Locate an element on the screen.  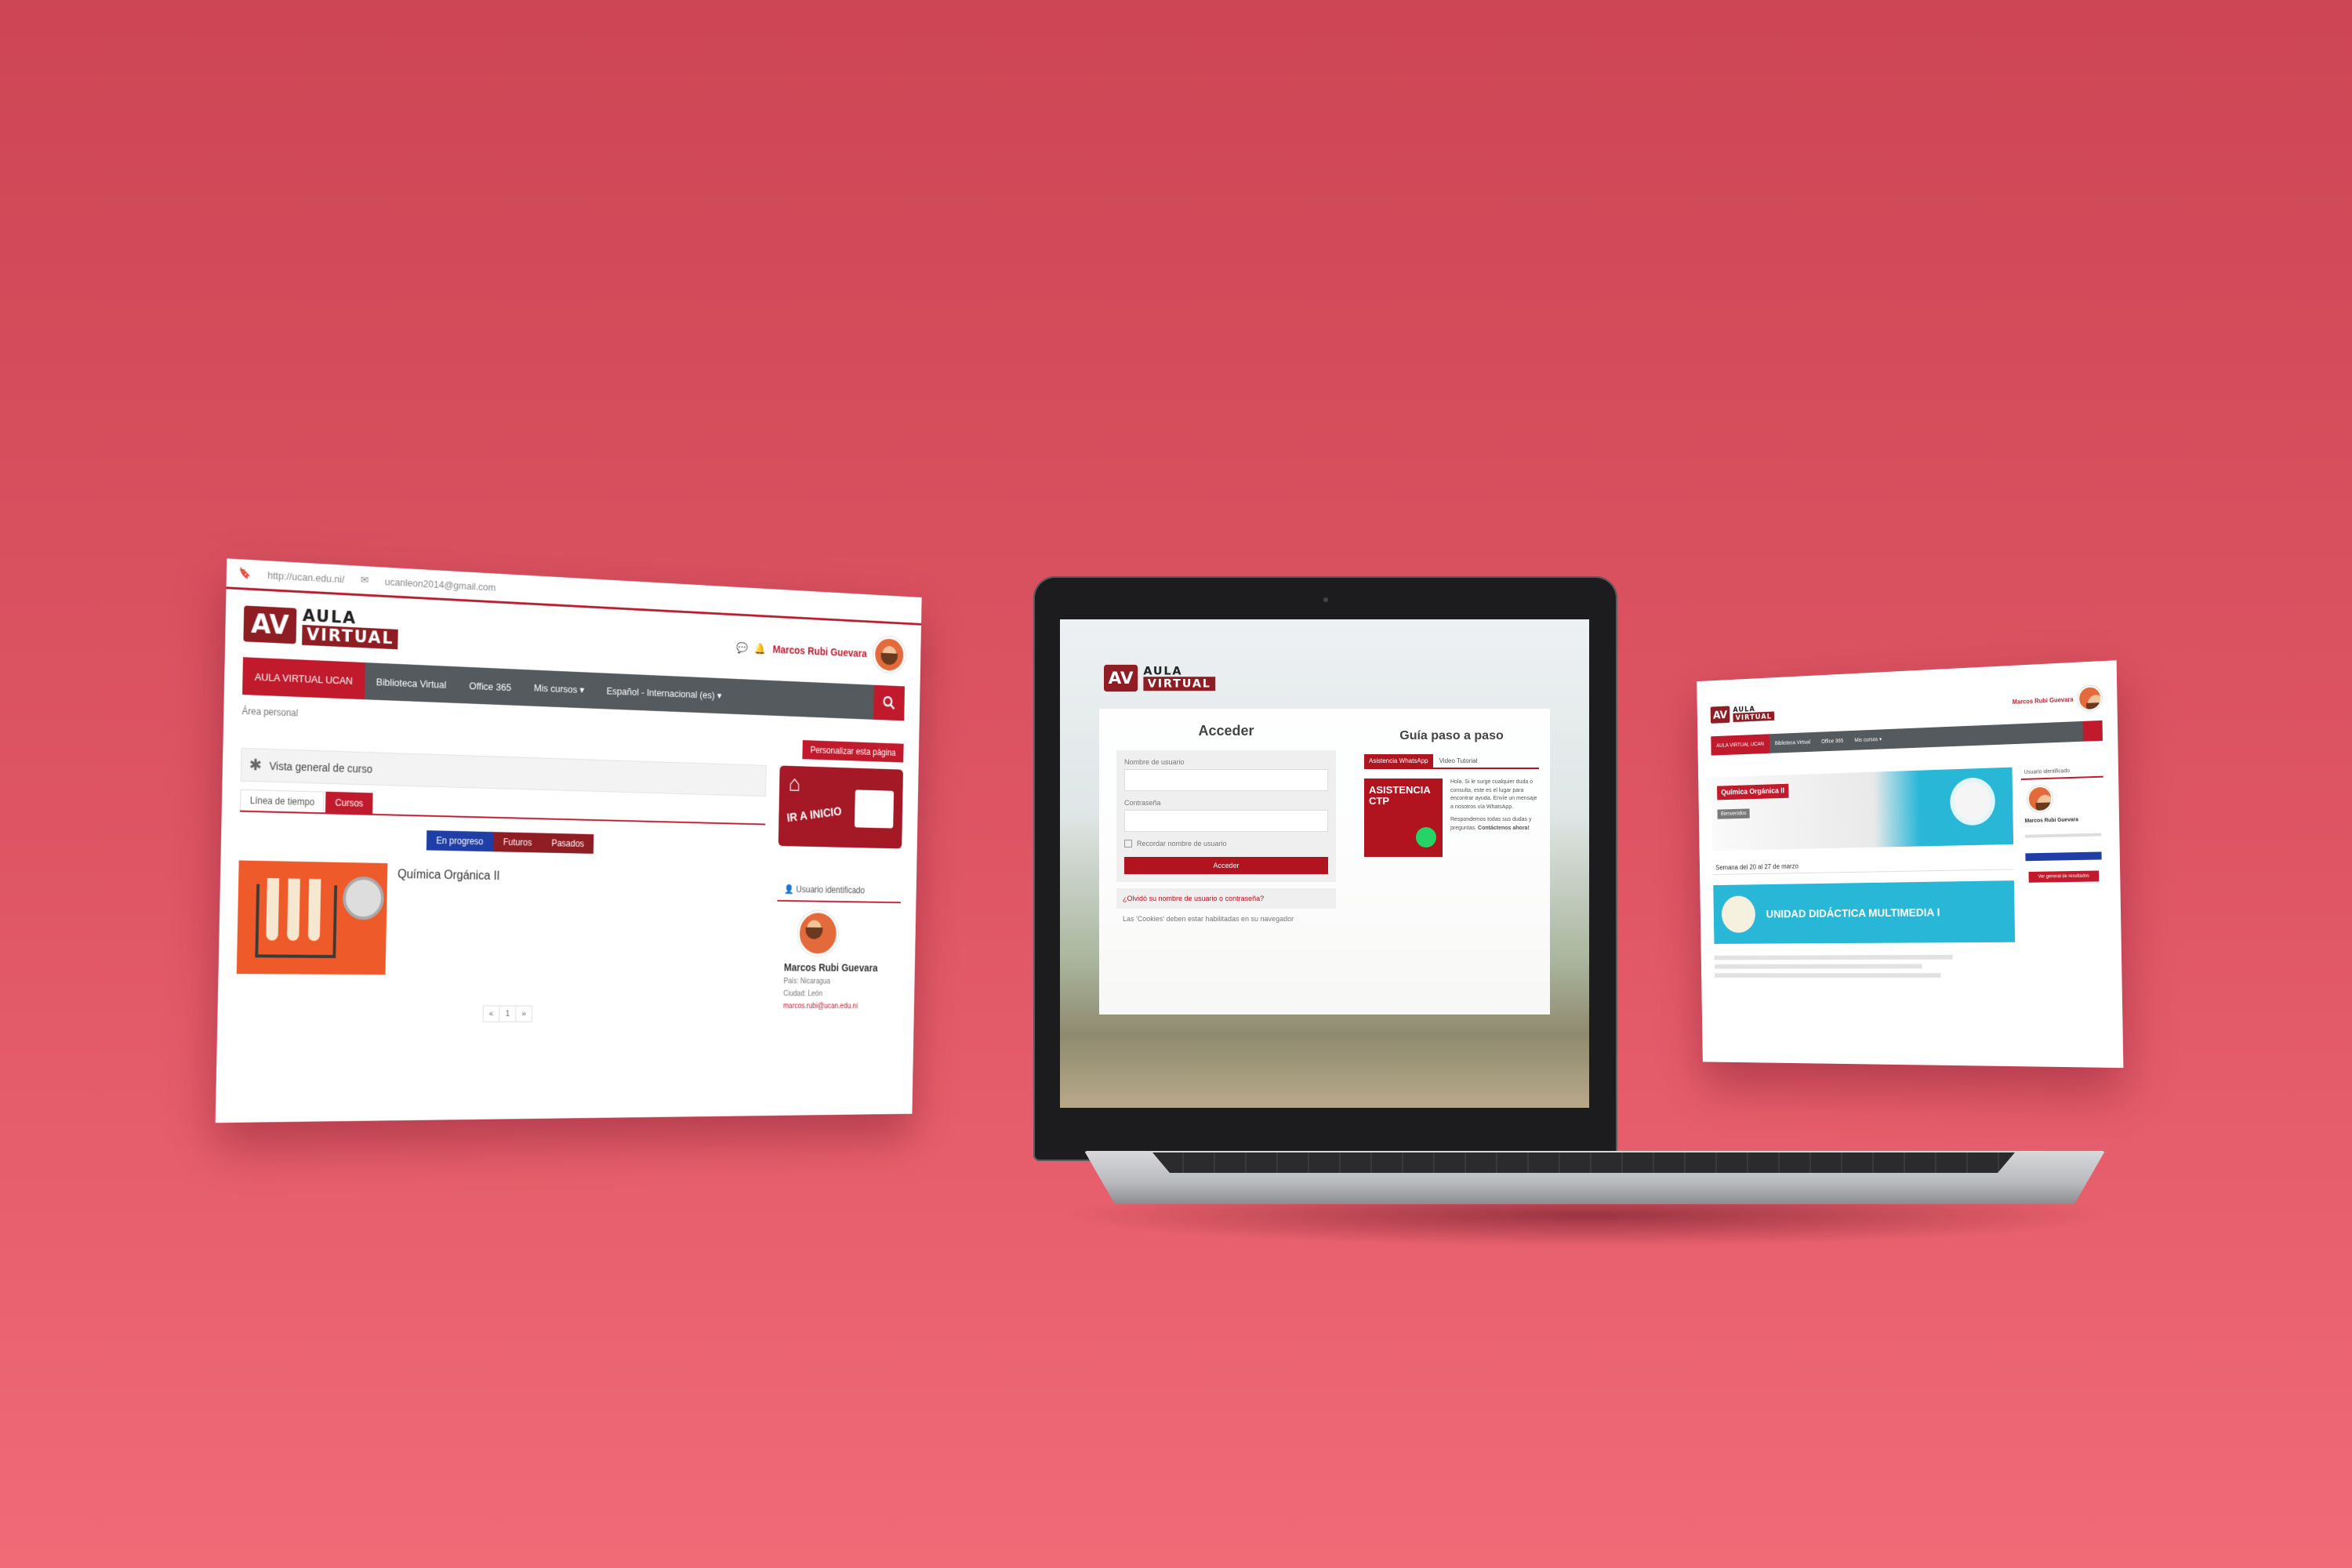
logo-mark: AV is located at coordinates (270, 624).